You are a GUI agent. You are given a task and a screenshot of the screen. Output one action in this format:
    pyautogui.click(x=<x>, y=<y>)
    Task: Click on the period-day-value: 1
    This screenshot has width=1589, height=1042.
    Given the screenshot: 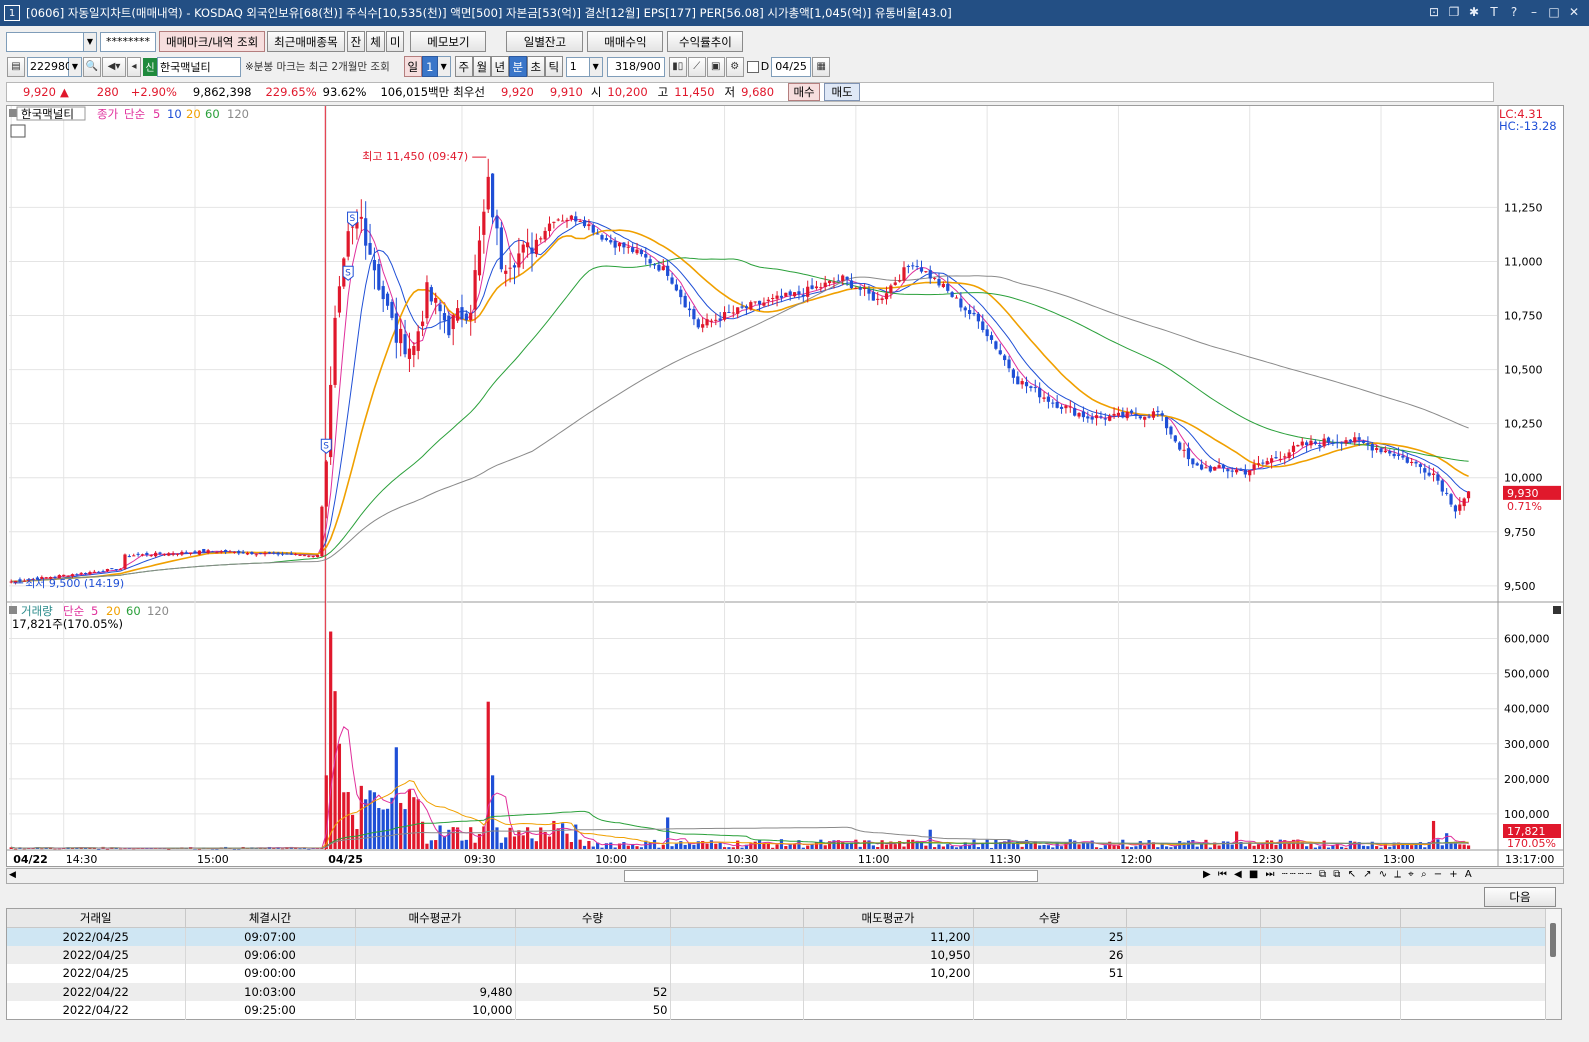 What is the action you would take?
    pyautogui.click(x=429, y=66)
    